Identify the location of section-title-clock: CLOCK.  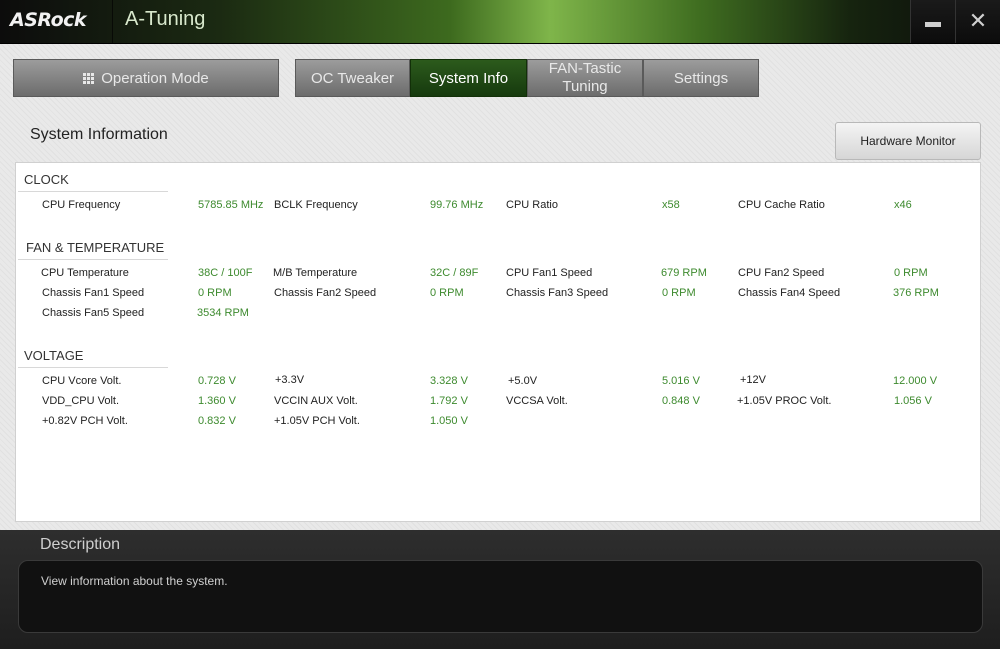
(46, 179).